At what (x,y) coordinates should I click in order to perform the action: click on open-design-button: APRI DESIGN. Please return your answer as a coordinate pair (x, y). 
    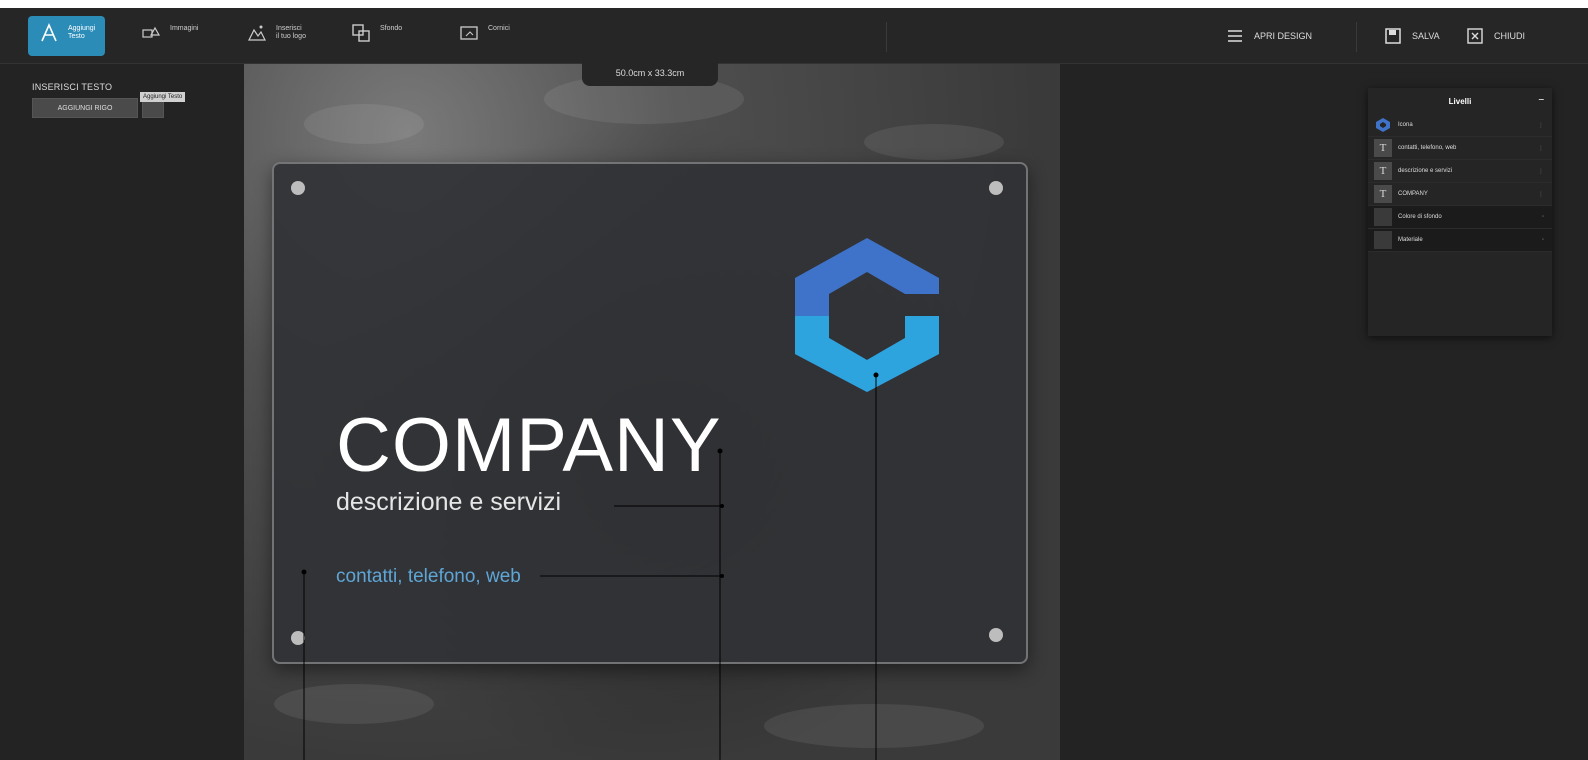
    Looking at the image, I should click on (1269, 36).